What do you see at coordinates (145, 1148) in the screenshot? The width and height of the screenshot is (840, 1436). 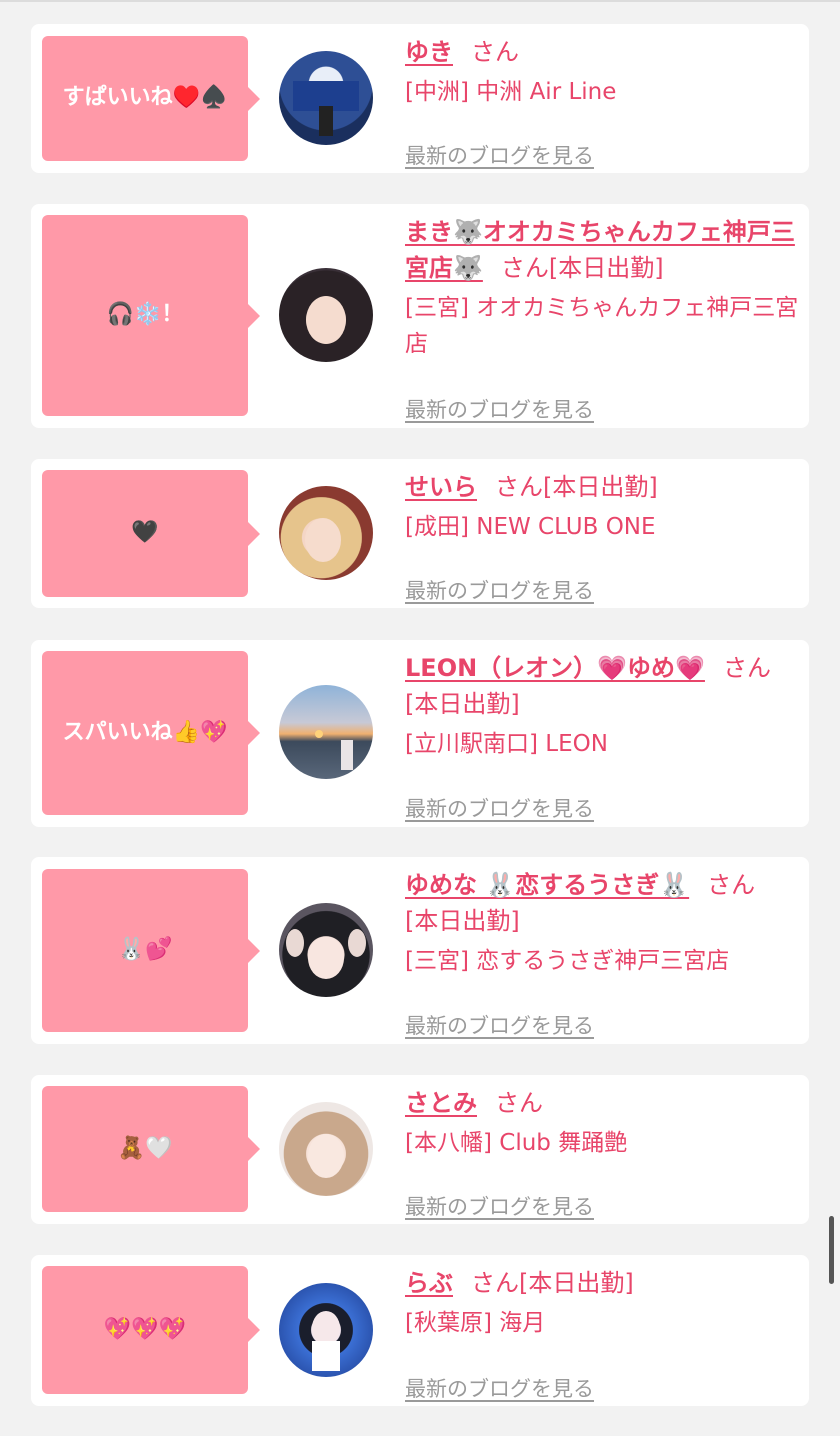 I see `comment-text: 🧸🤍` at bounding box center [145, 1148].